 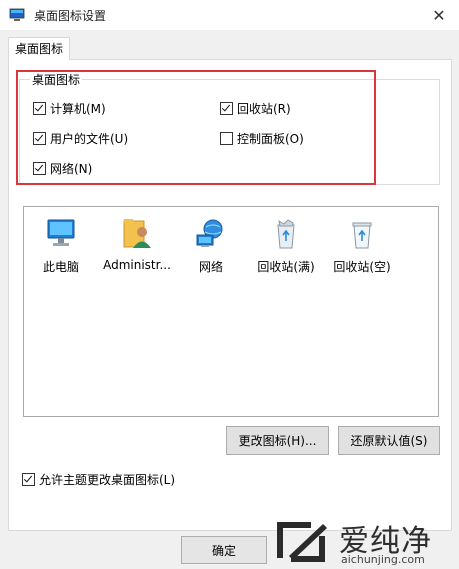 I want to click on list-item-network: 网络, so click(x=211, y=245).